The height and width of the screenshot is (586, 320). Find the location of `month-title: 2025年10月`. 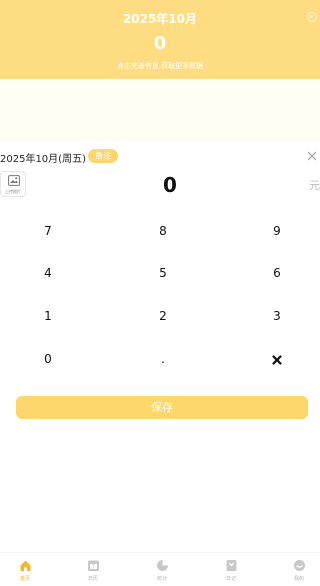

month-title: 2025年10月 is located at coordinates (160, 18).